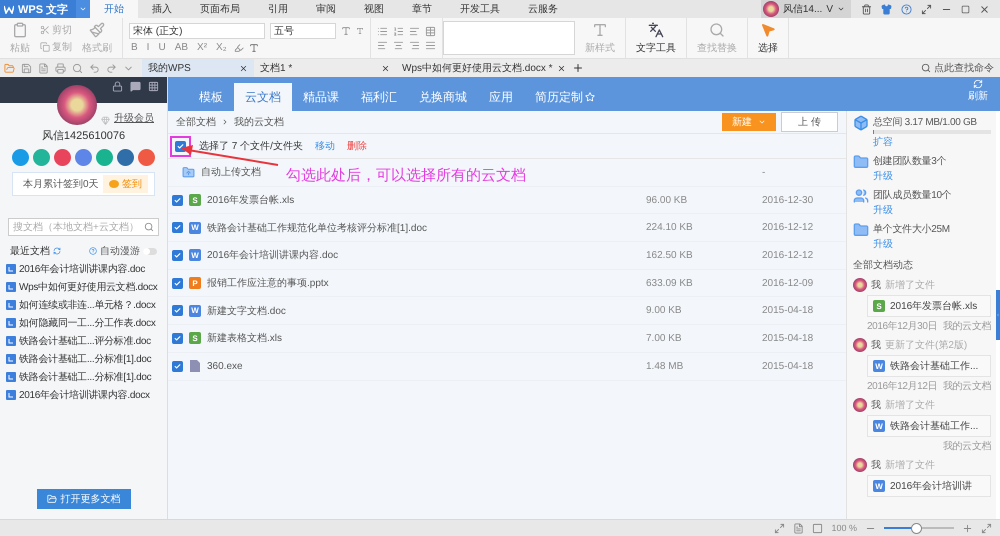  Describe the element at coordinates (83, 323) in the screenshot. I see `recent-document: 如何隐藏同一工...分工作表.docx` at that location.